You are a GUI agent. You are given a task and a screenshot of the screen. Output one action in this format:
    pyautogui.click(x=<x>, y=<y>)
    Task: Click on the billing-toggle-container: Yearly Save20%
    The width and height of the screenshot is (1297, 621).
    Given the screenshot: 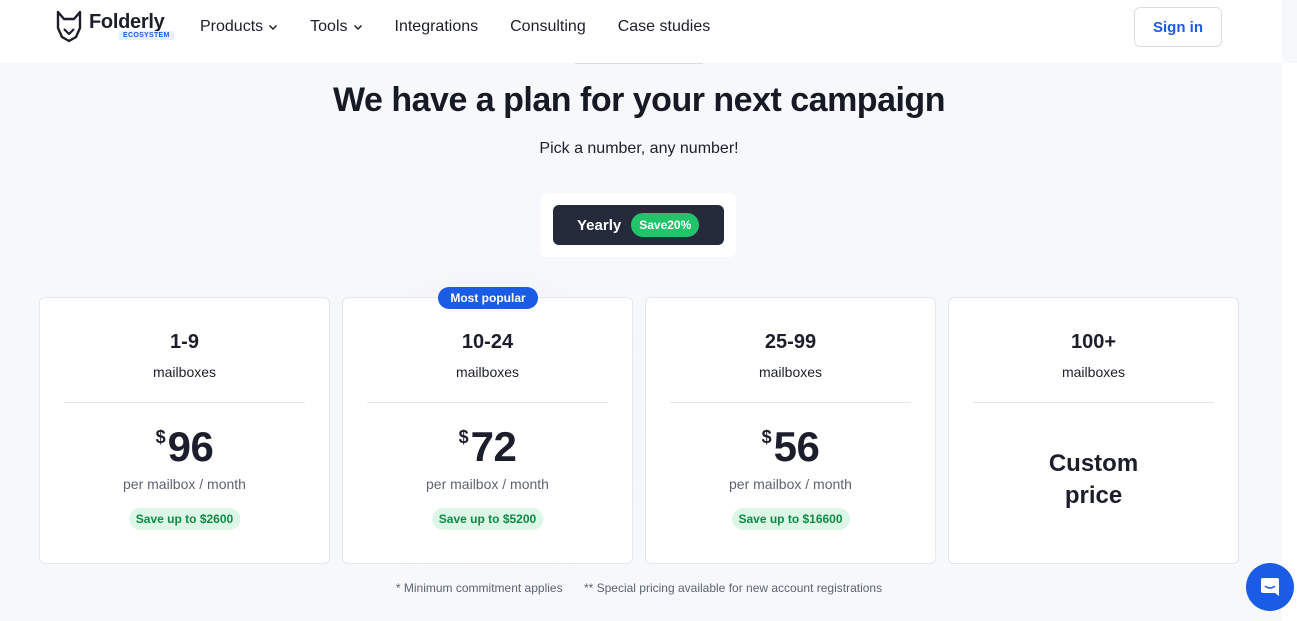 What is the action you would take?
    pyautogui.click(x=638, y=225)
    